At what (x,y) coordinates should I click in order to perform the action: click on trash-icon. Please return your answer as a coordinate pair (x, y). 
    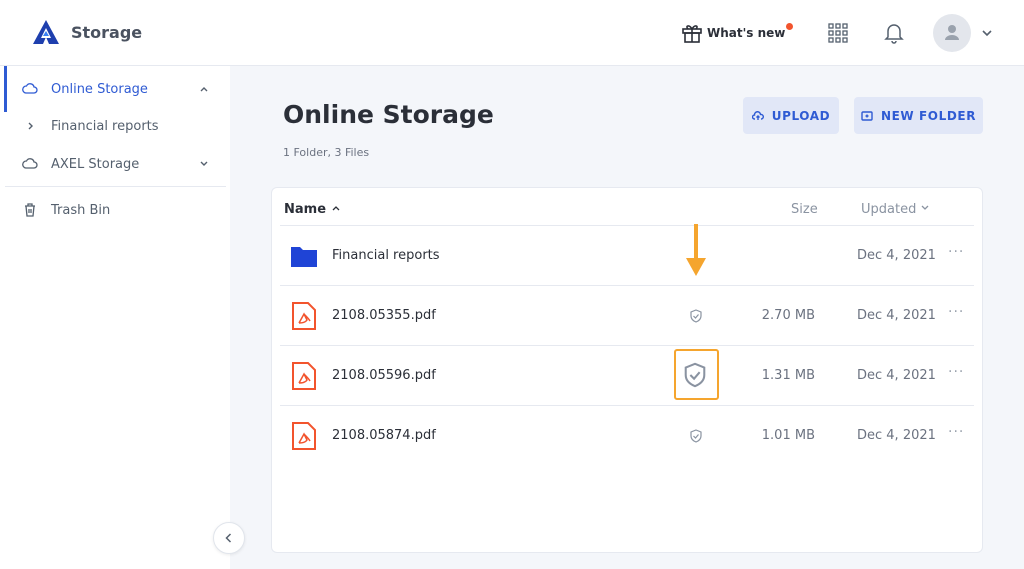
    Looking at the image, I should click on (30, 210).